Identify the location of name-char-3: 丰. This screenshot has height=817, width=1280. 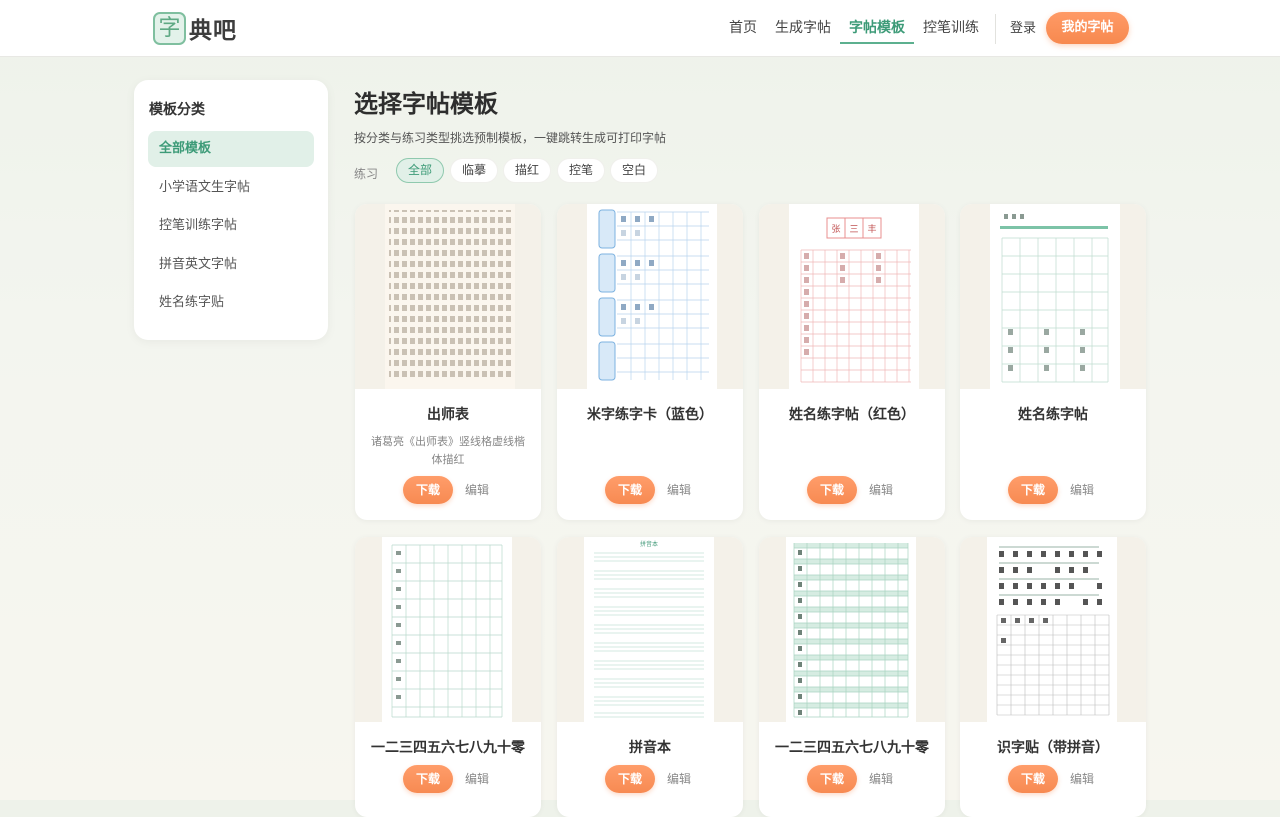
(871, 229).